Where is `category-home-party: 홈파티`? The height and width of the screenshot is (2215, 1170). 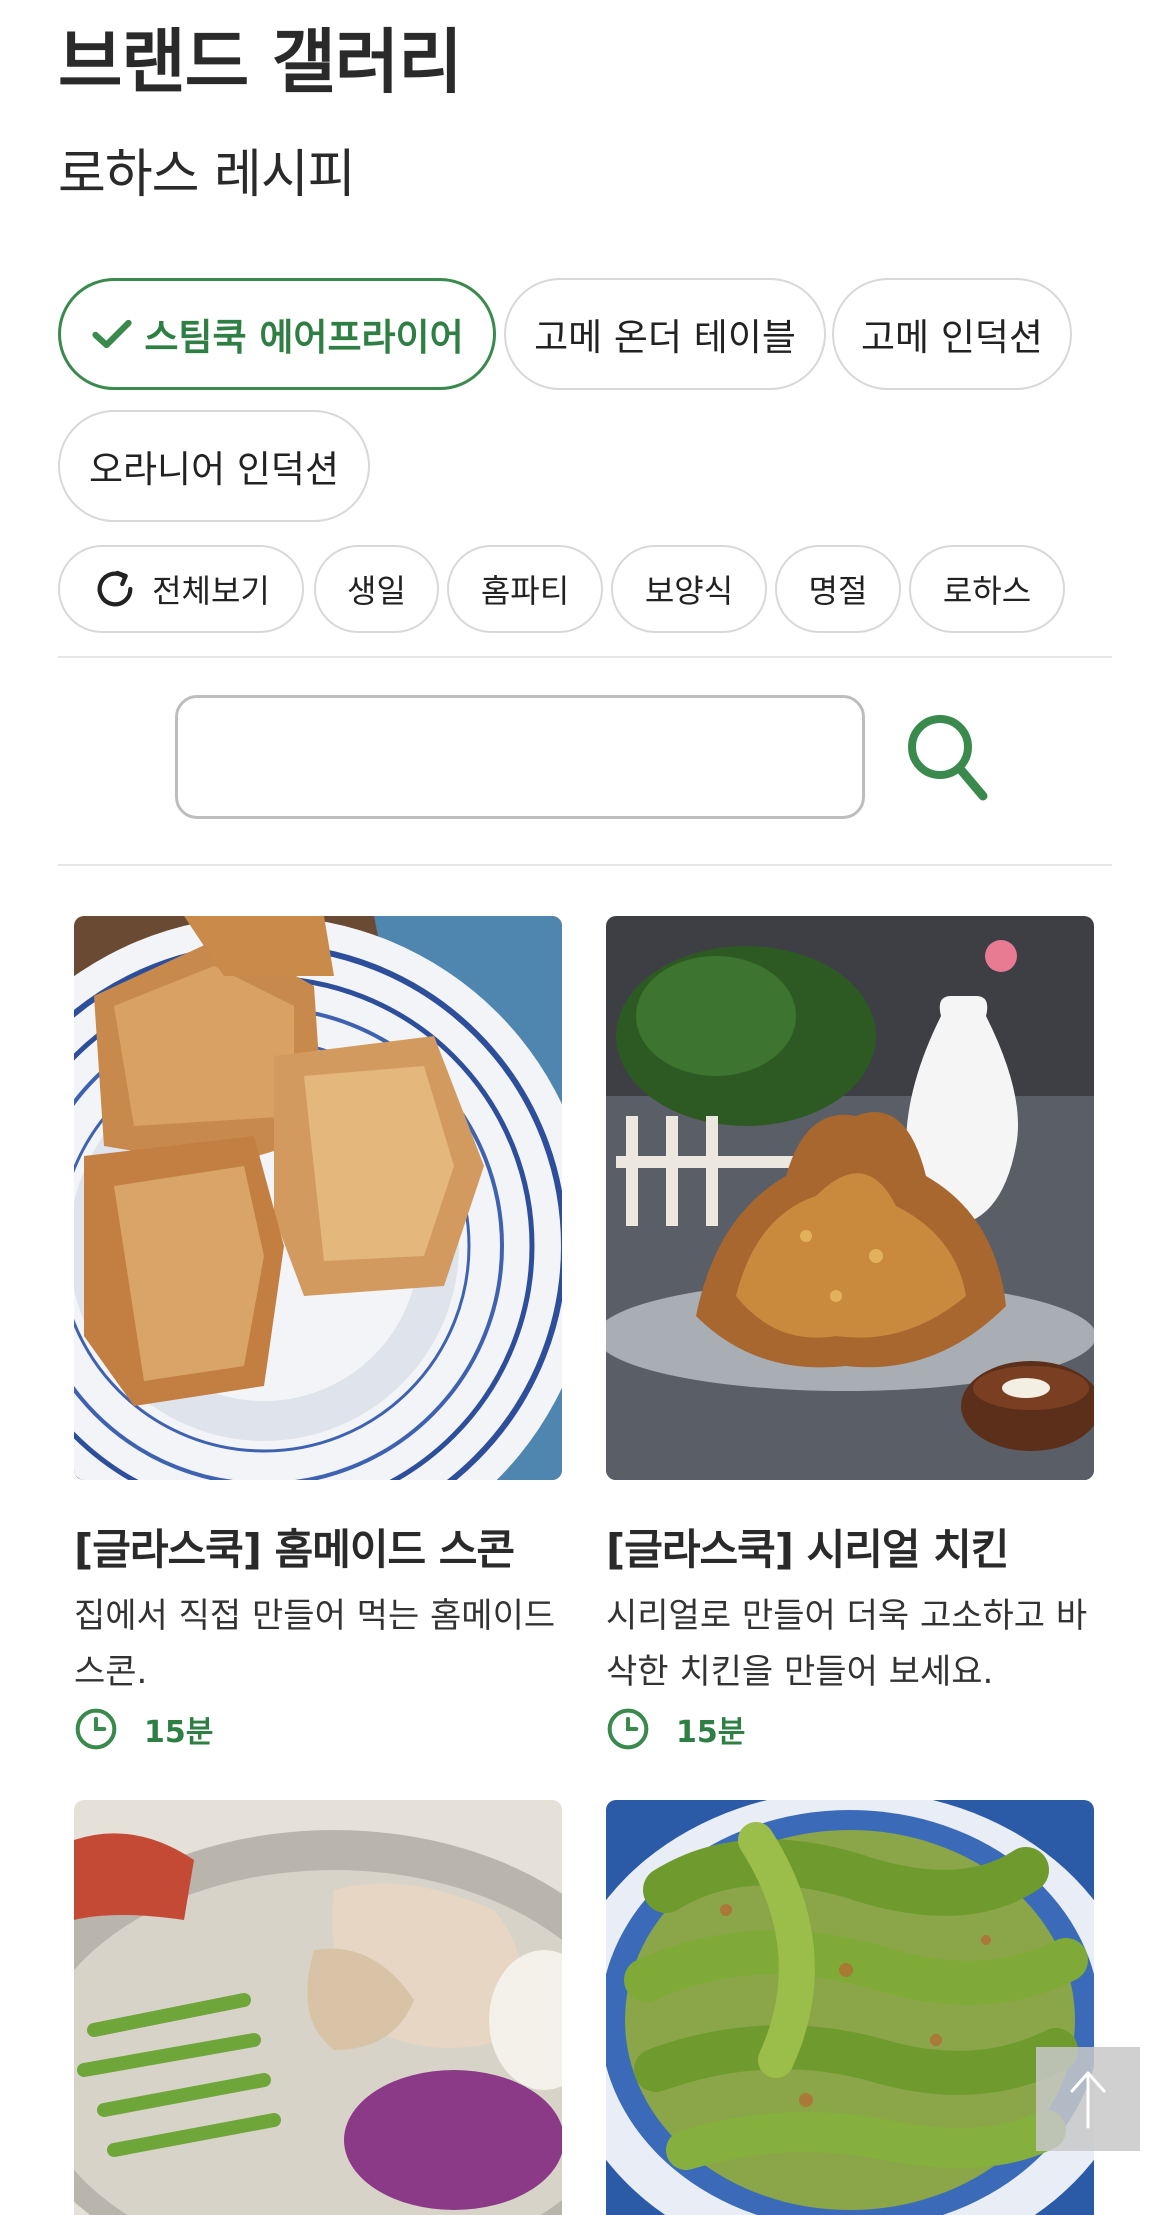 category-home-party: 홈파티 is located at coordinates (525, 589).